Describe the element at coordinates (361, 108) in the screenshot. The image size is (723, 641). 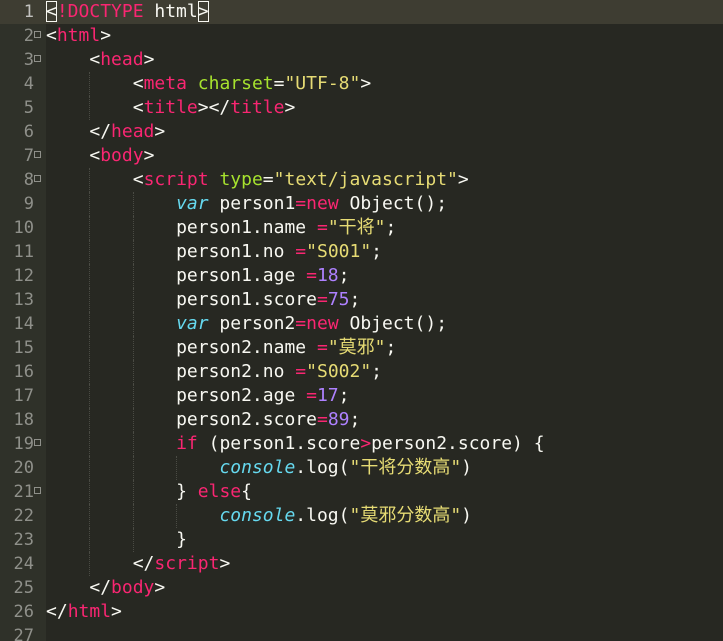
I see `code-line: 5 <title></title>` at that location.